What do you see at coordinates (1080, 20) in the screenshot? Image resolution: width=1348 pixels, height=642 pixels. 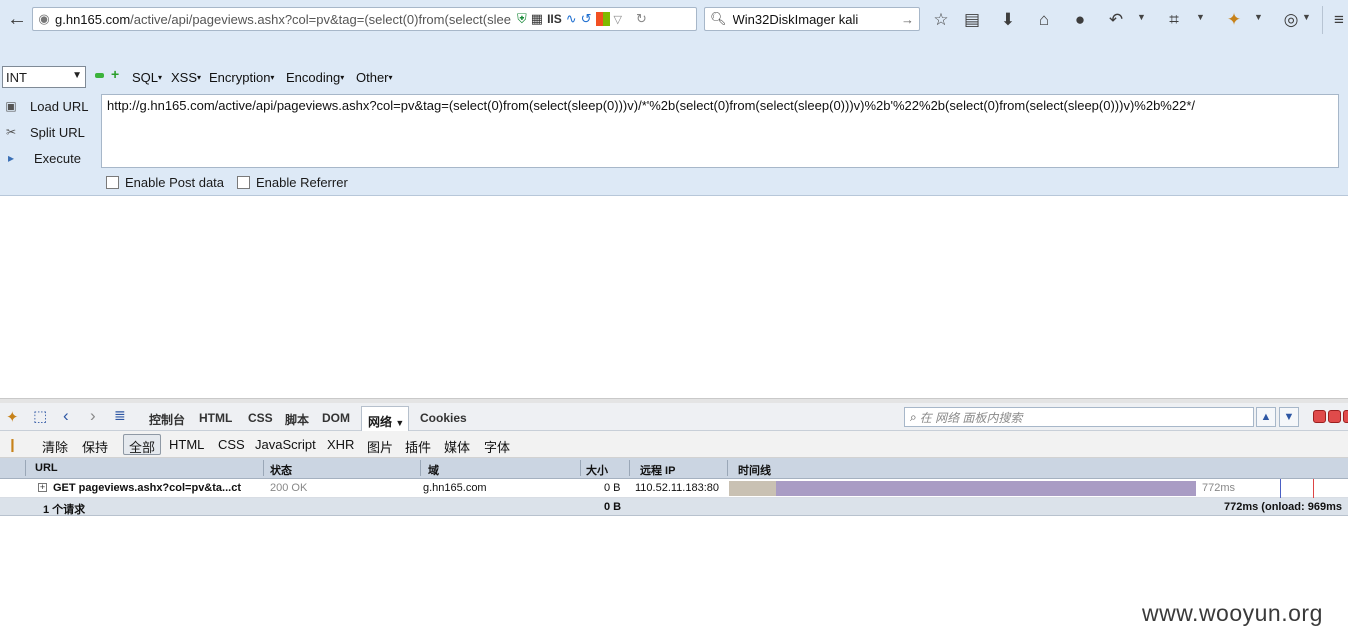 I see `chat-icon: ●` at bounding box center [1080, 20].